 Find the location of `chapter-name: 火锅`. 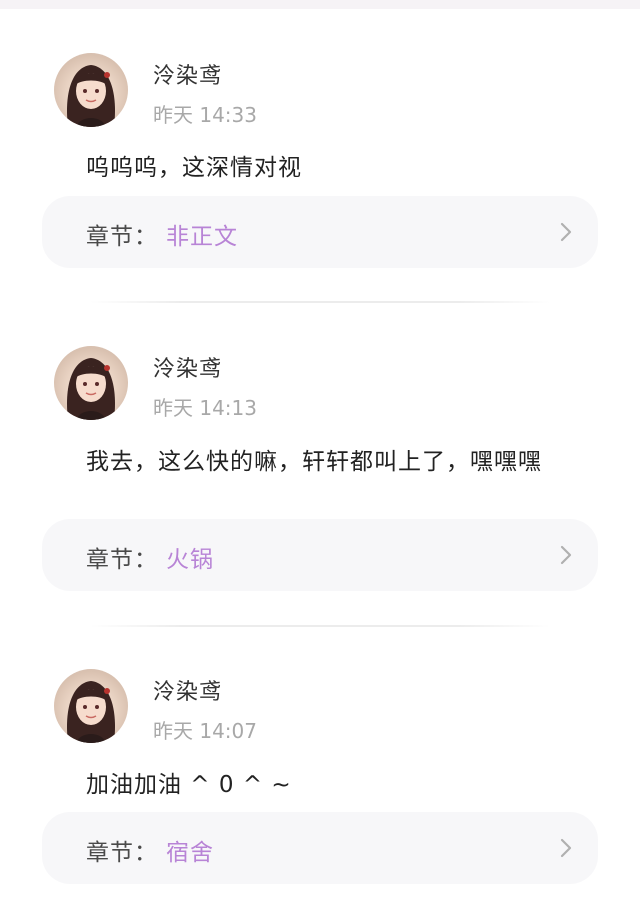

chapter-name: 火锅 is located at coordinates (190, 560).